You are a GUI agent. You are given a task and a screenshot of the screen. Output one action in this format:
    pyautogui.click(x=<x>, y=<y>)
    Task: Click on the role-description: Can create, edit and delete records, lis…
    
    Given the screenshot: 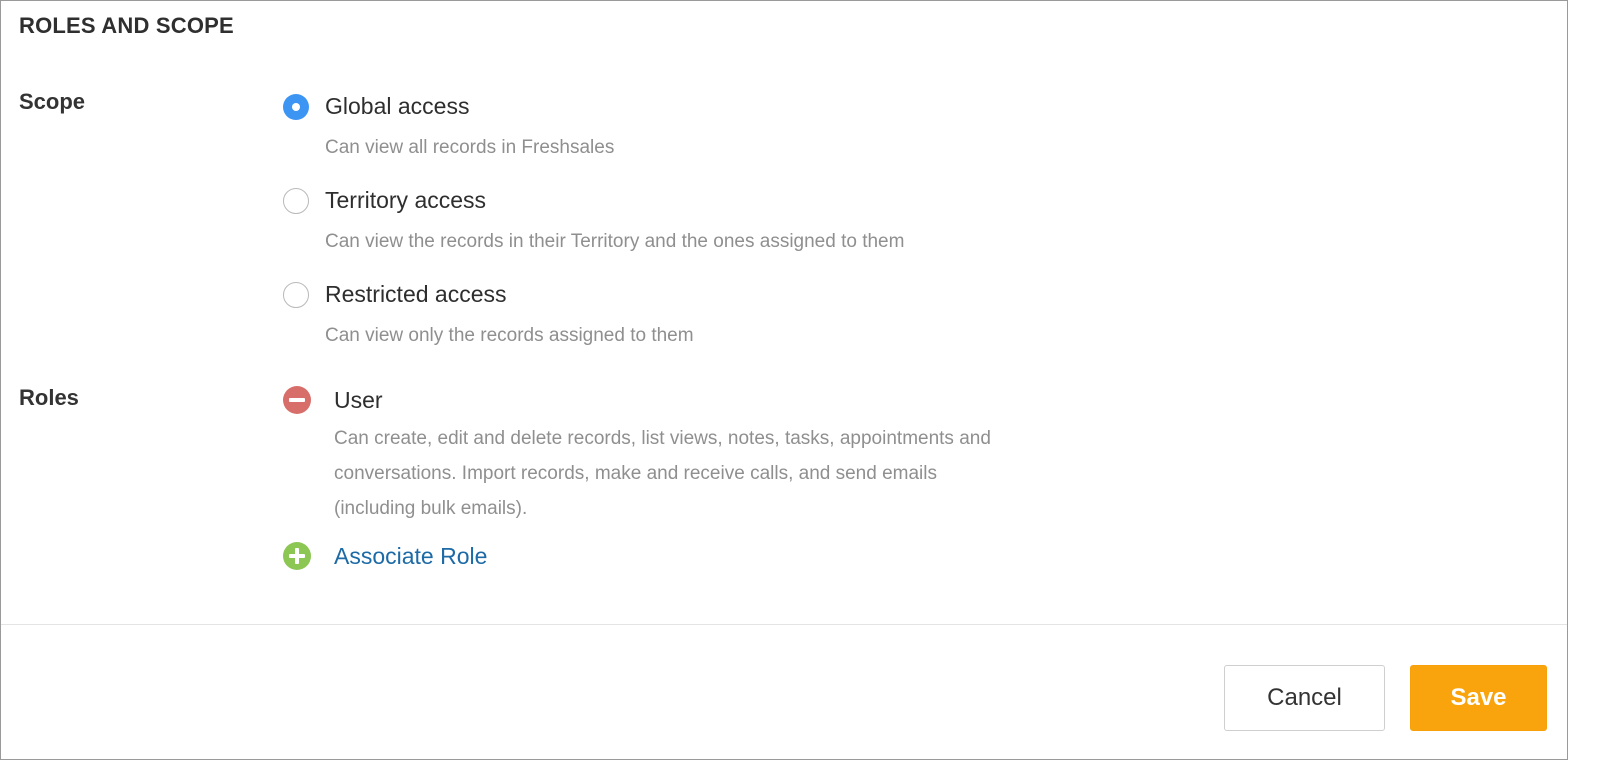 What is the action you would take?
    pyautogui.click(x=662, y=473)
    